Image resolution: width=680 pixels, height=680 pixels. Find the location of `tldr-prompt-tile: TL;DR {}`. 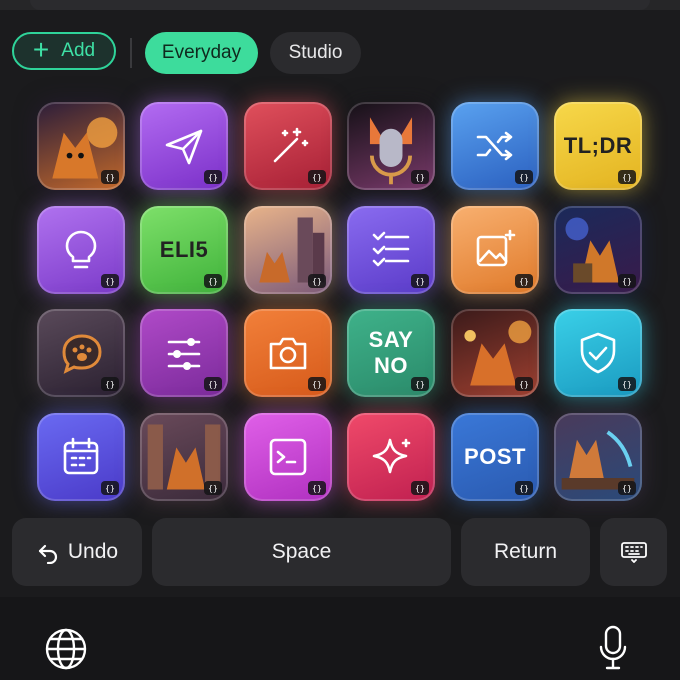

tldr-prompt-tile: TL;DR {} is located at coordinates (598, 146).